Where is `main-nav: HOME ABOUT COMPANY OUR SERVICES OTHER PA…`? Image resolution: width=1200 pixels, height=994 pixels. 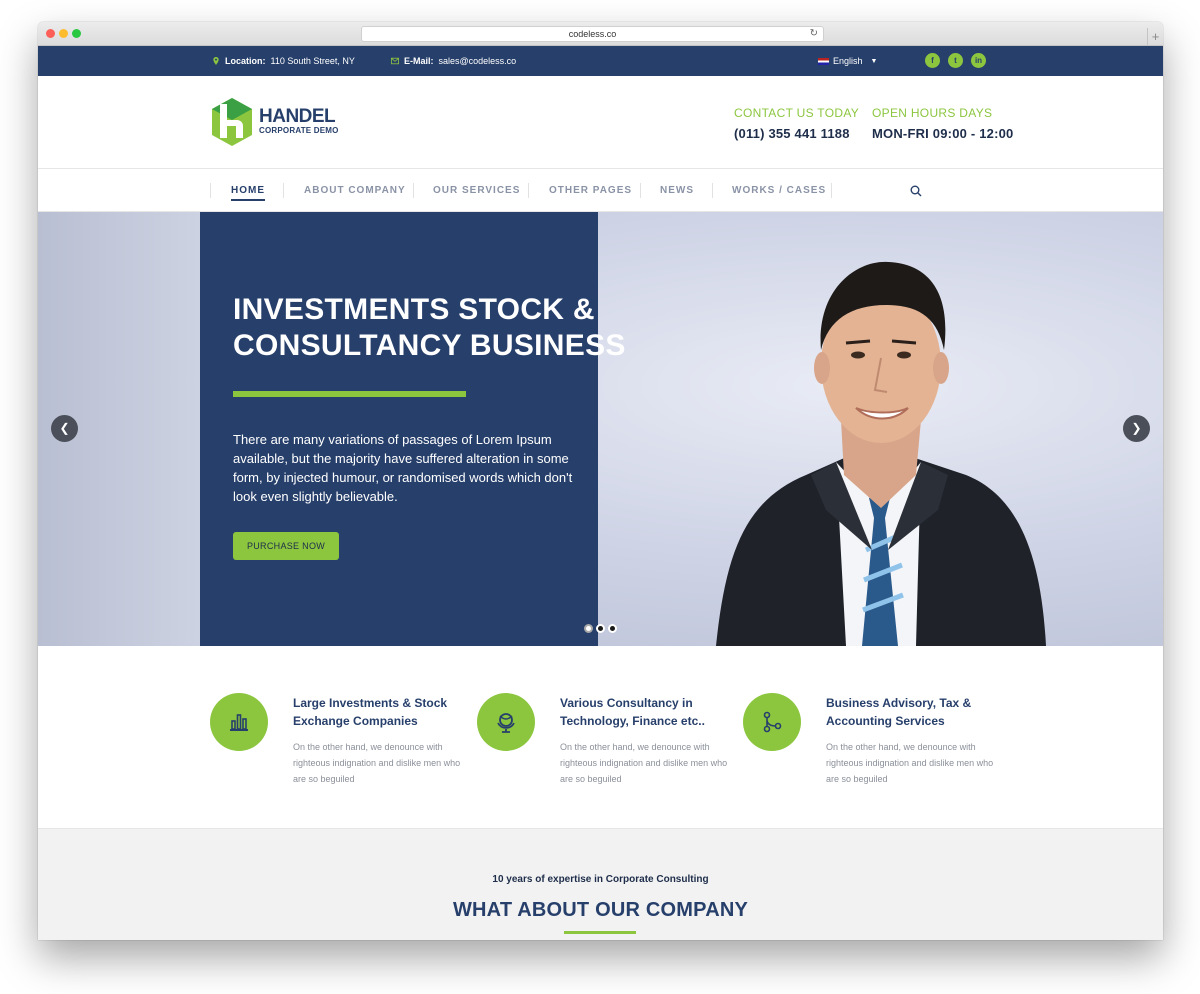
main-nav: HOME ABOUT COMPANY OUR SERVICES OTHER PA… is located at coordinates (600, 190).